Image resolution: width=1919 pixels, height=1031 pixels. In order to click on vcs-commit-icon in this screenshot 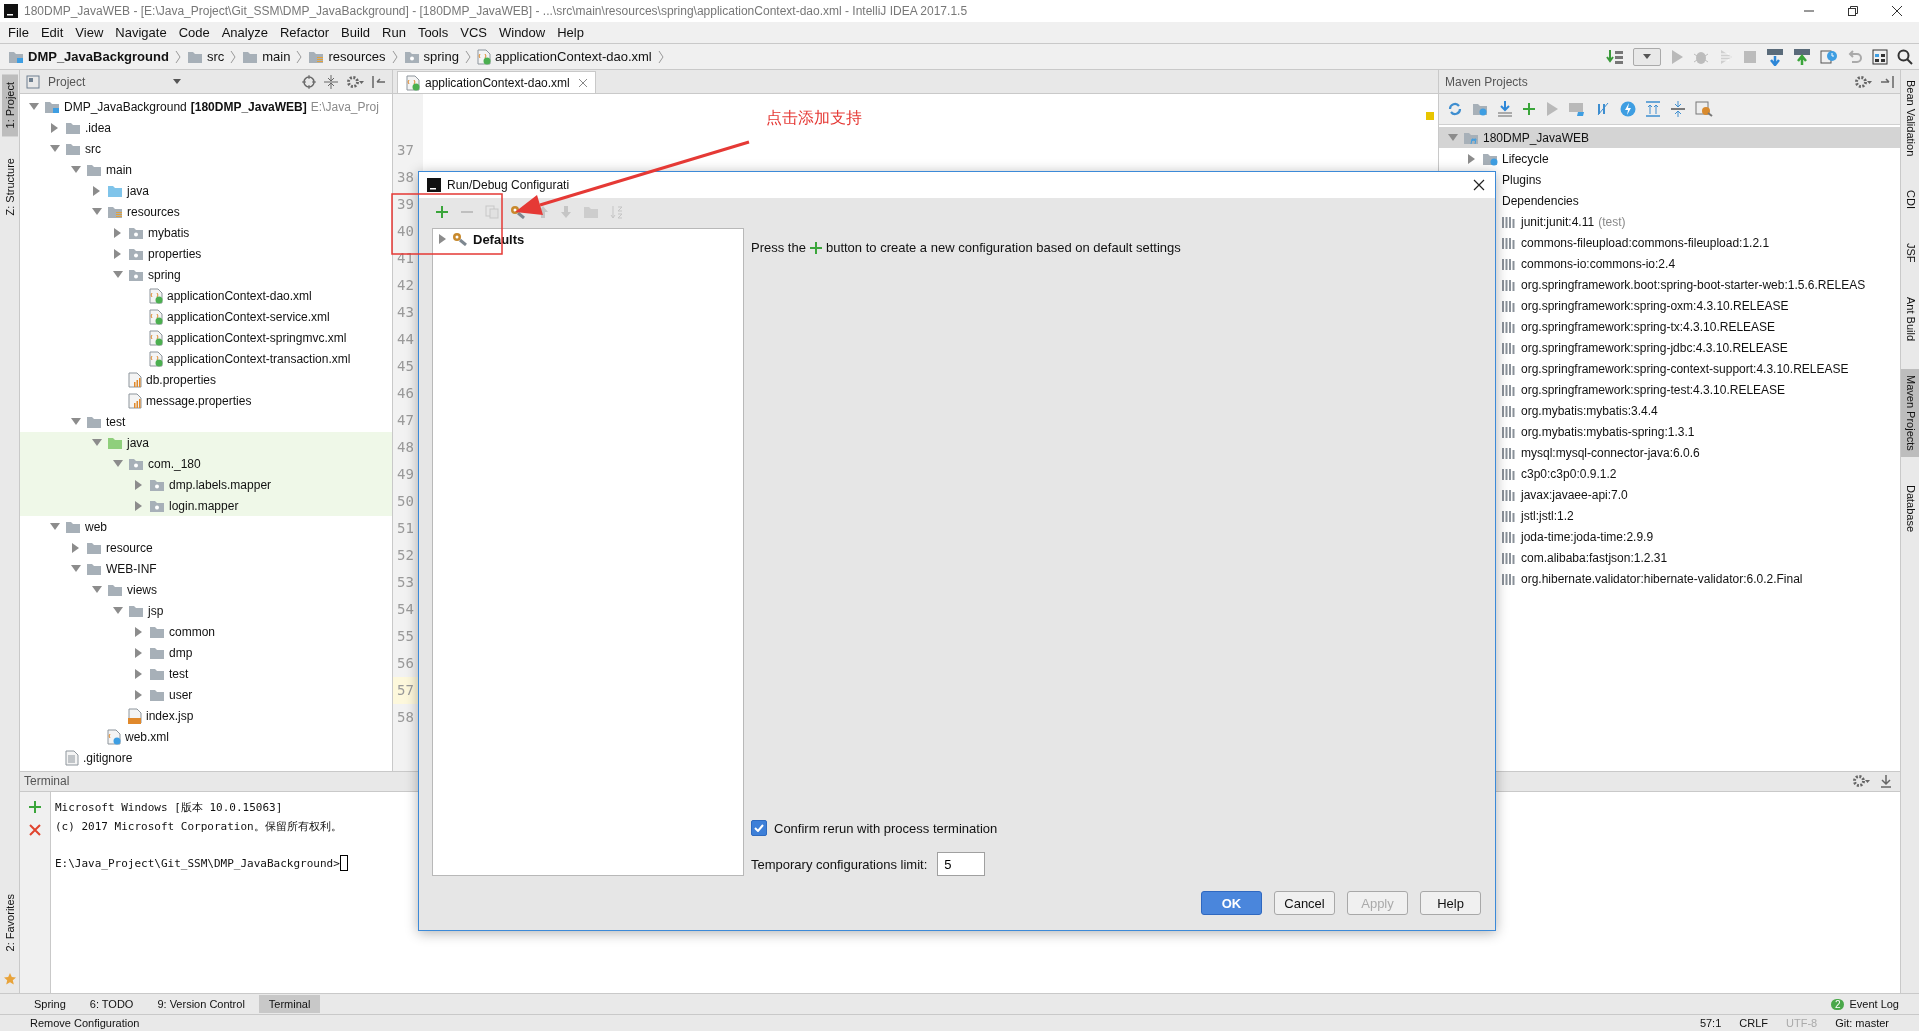, I will do `click(1802, 56)`.